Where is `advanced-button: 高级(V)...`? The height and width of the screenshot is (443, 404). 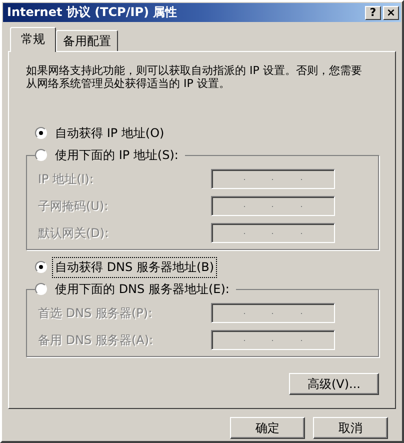 advanced-button: 高级(V)... is located at coordinates (334, 384).